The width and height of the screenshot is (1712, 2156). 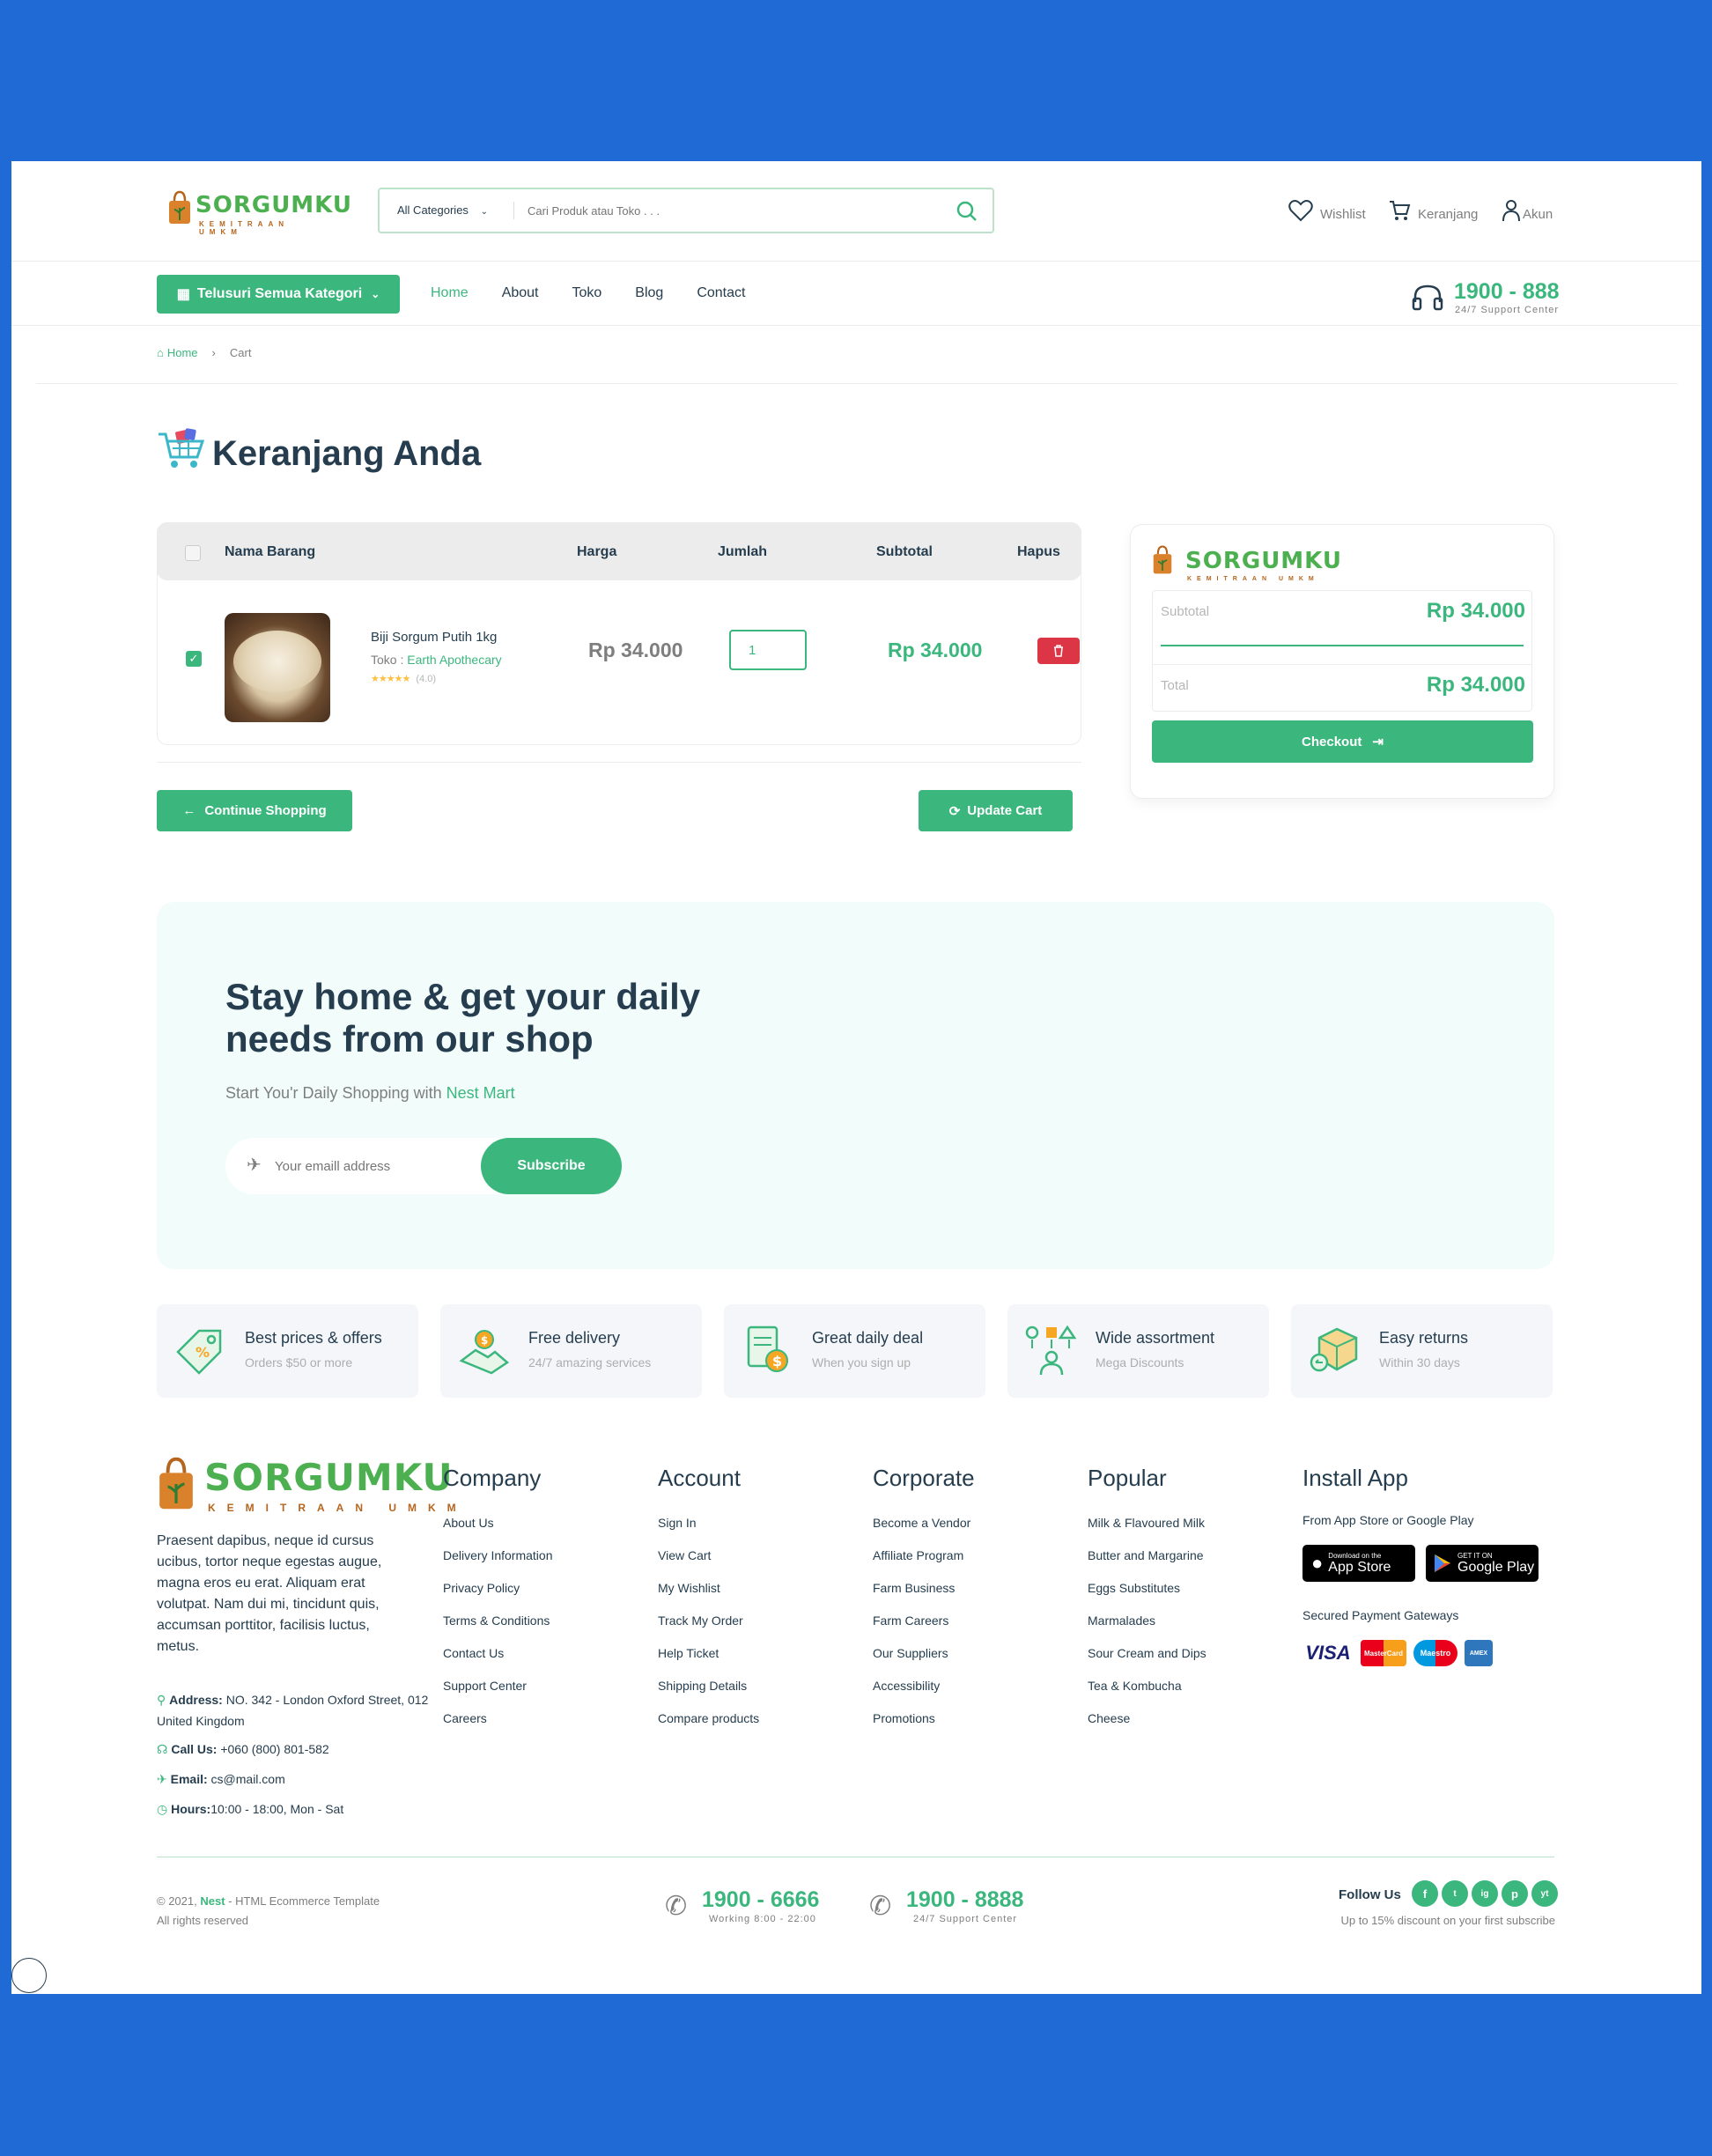 What do you see at coordinates (1425, 1893) in the screenshot?
I see `facebook-icon: f` at bounding box center [1425, 1893].